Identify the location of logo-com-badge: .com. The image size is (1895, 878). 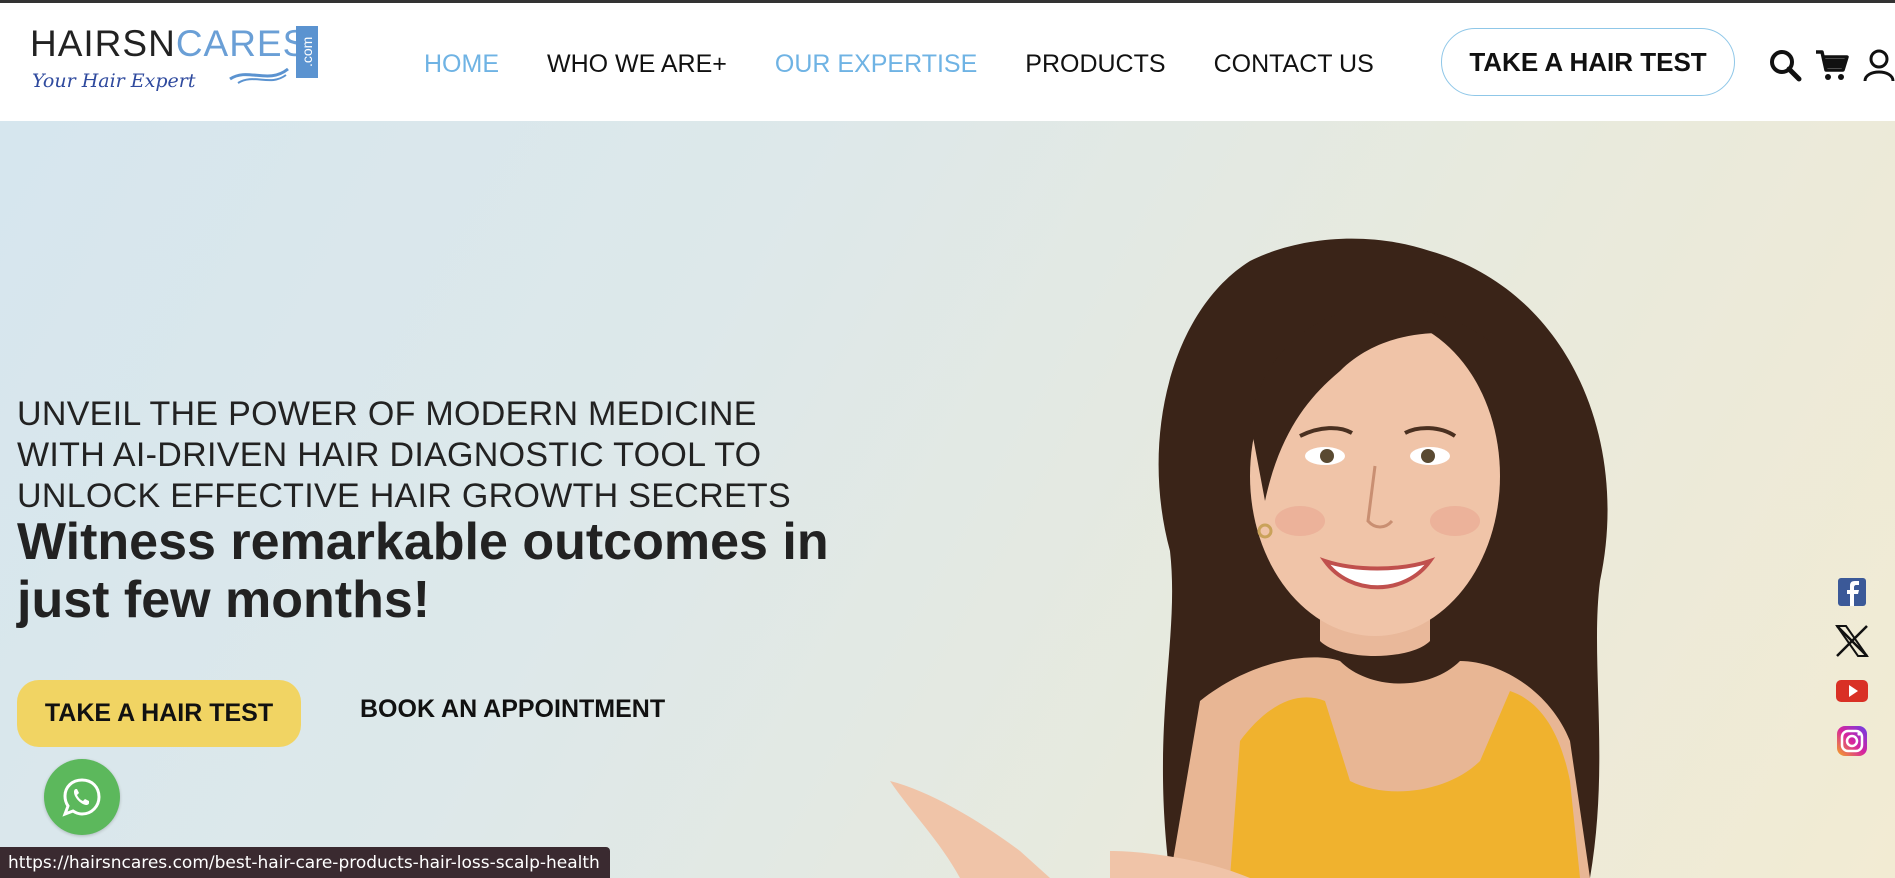
(307, 52).